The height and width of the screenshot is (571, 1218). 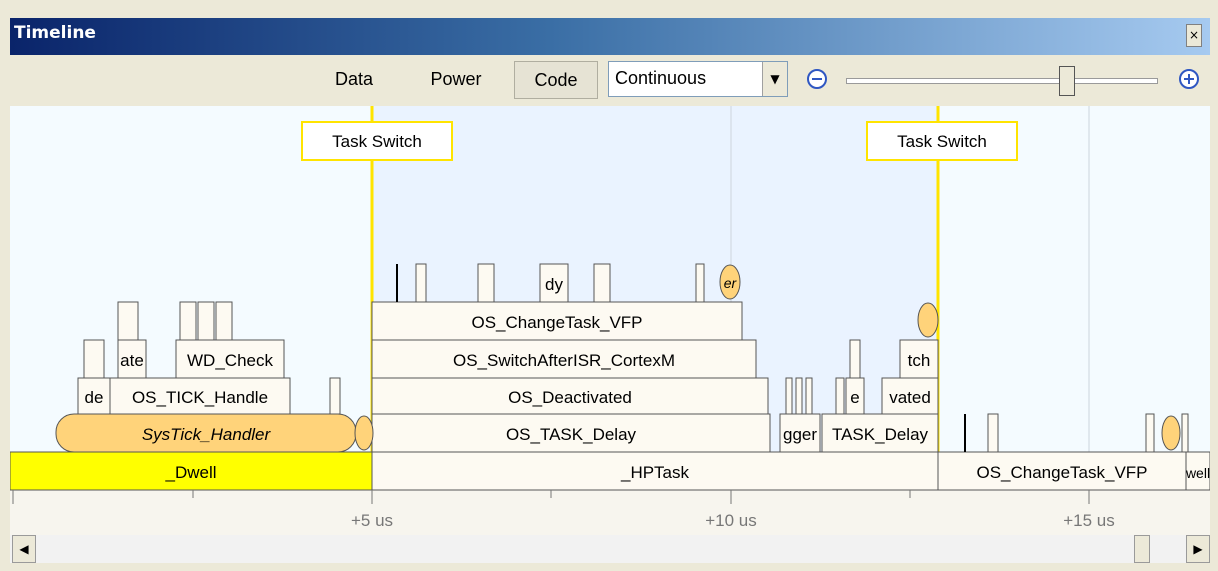 What do you see at coordinates (910, 397) in the screenshot?
I see `function-label: vated` at bounding box center [910, 397].